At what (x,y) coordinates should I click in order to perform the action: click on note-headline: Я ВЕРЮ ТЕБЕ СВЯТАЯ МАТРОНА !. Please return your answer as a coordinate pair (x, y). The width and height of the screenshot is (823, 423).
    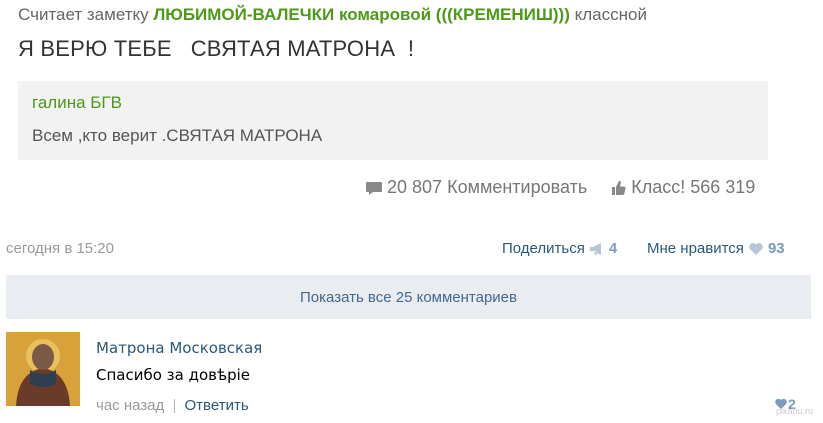
    Looking at the image, I should click on (216, 48).